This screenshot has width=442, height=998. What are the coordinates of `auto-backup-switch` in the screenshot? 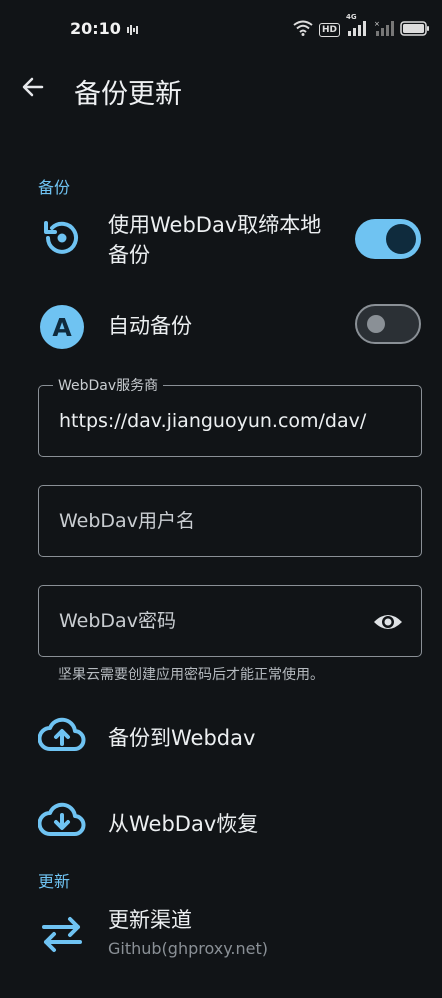 It's located at (388, 324).